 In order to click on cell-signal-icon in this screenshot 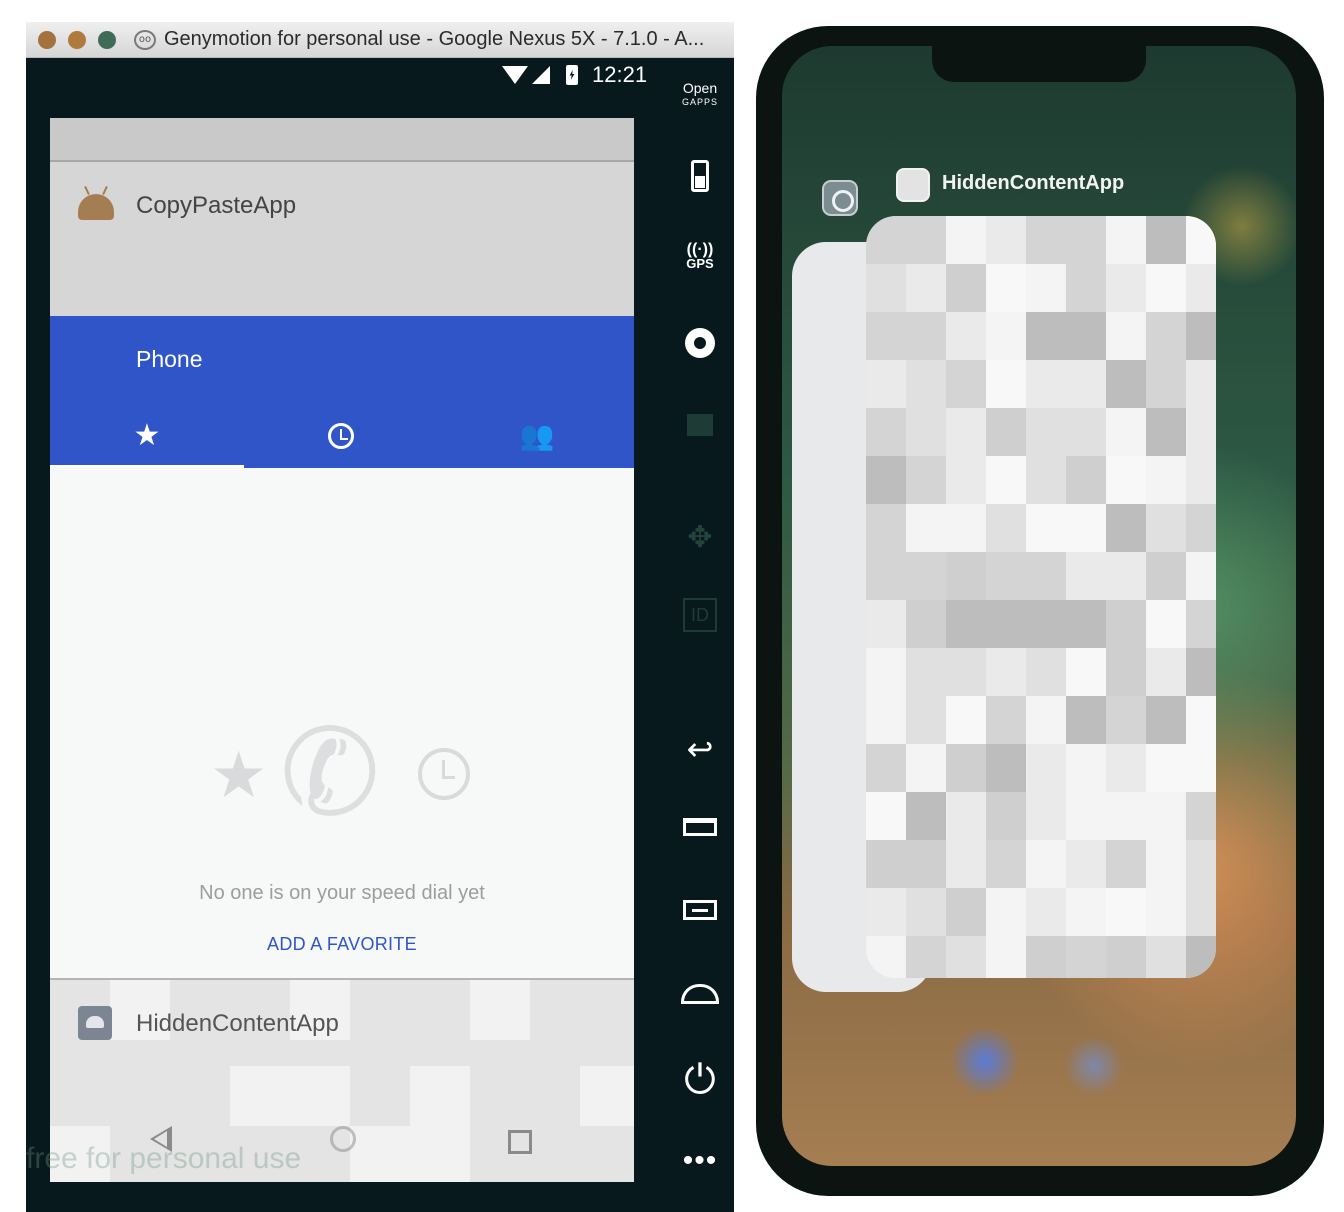, I will do `click(541, 75)`.